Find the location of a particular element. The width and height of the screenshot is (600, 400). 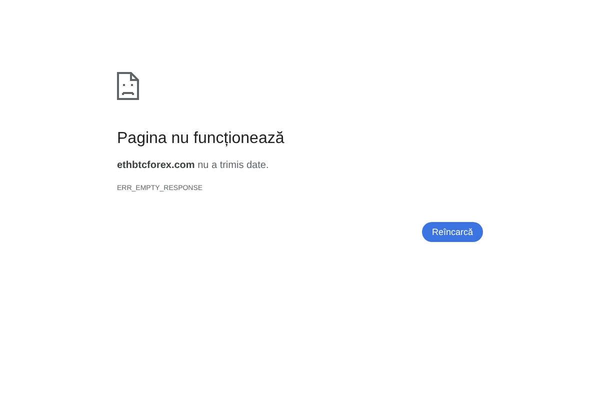

broken-page-icon is located at coordinates (128, 86).